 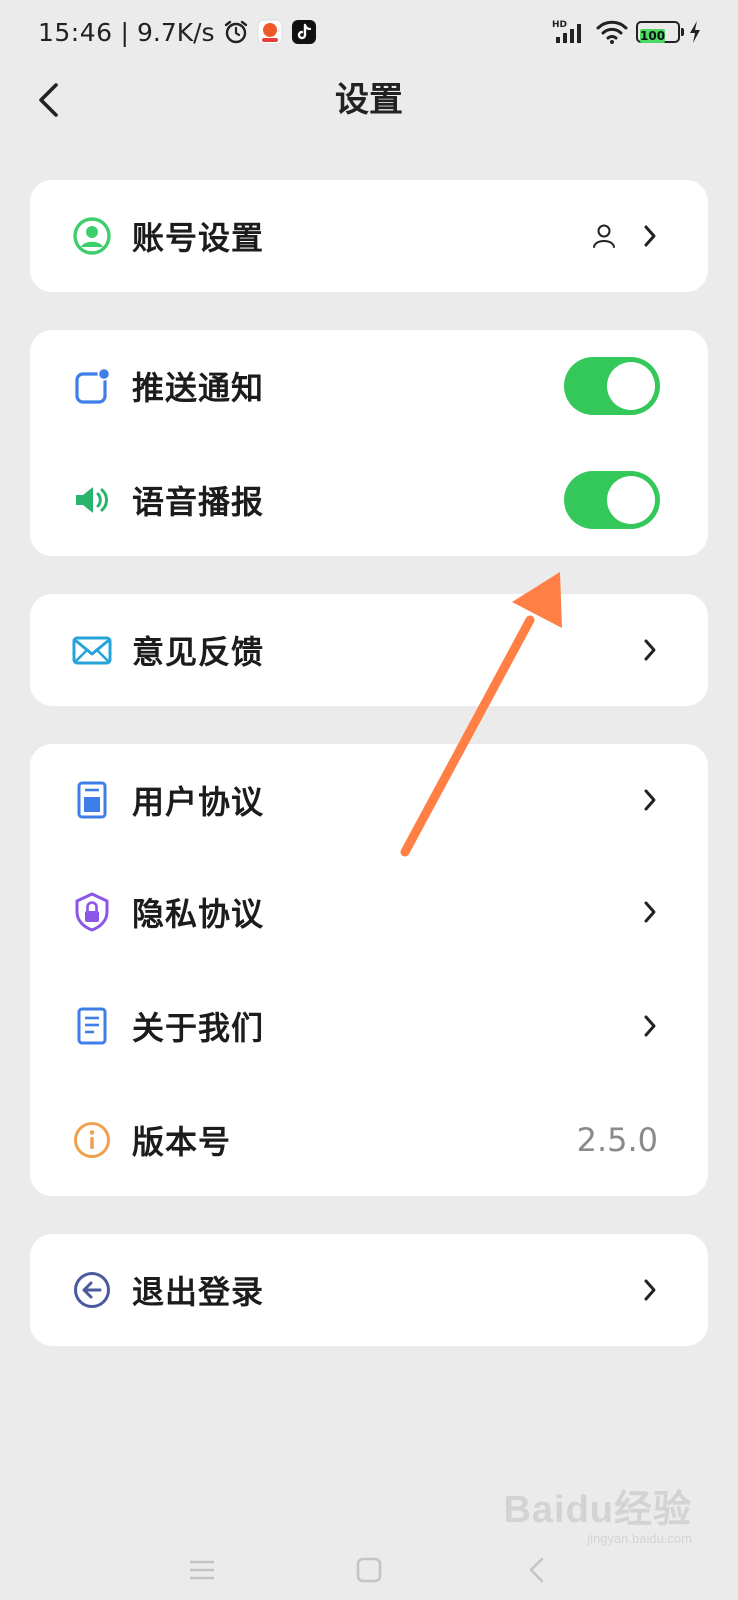 What do you see at coordinates (92, 1290) in the screenshot?
I see `logout-arrow-icon` at bounding box center [92, 1290].